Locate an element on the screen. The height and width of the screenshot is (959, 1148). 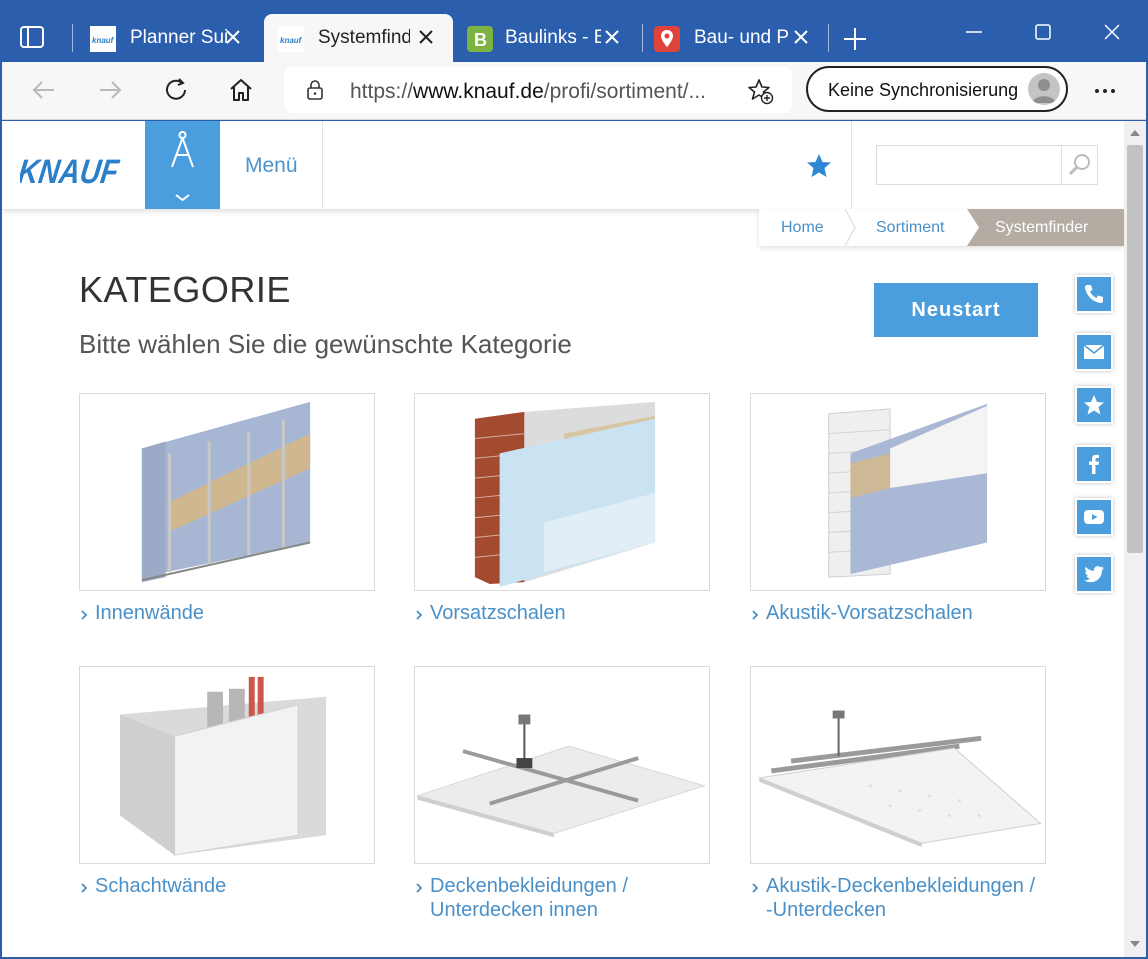
social-phone-button is located at coordinates (1094, 294).